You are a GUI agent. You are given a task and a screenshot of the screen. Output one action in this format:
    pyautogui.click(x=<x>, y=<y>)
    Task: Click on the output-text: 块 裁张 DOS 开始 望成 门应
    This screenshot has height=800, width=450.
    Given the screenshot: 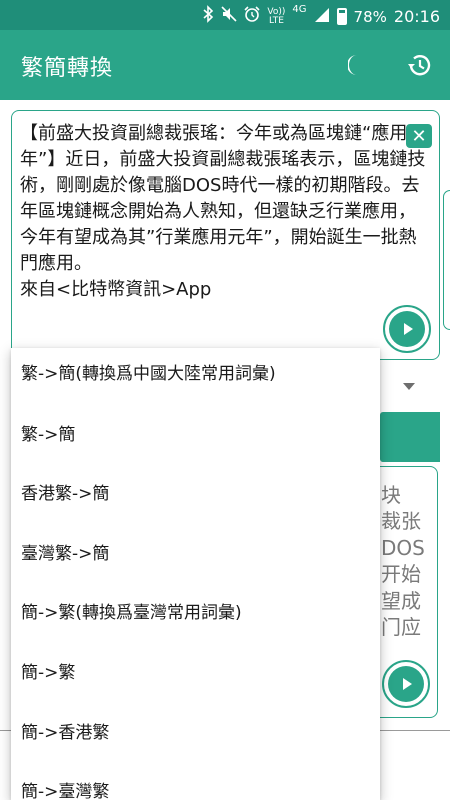 What is the action you would take?
    pyautogui.click(x=403, y=561)
    